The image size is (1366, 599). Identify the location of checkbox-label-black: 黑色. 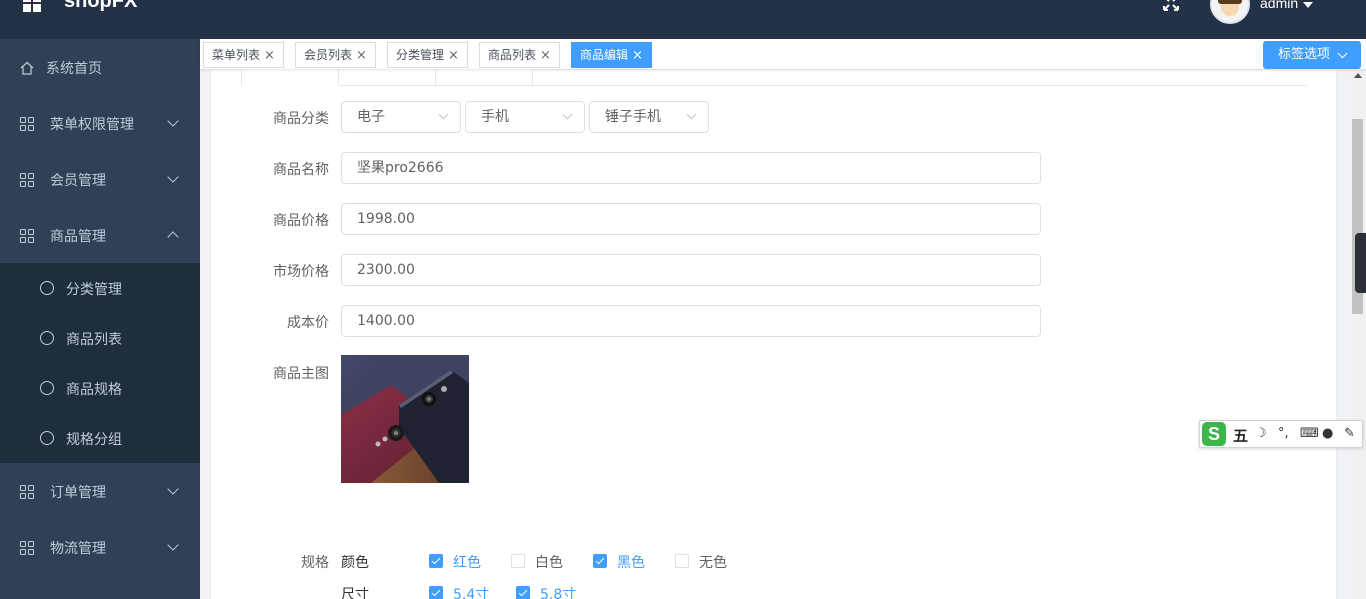
(631, 562).